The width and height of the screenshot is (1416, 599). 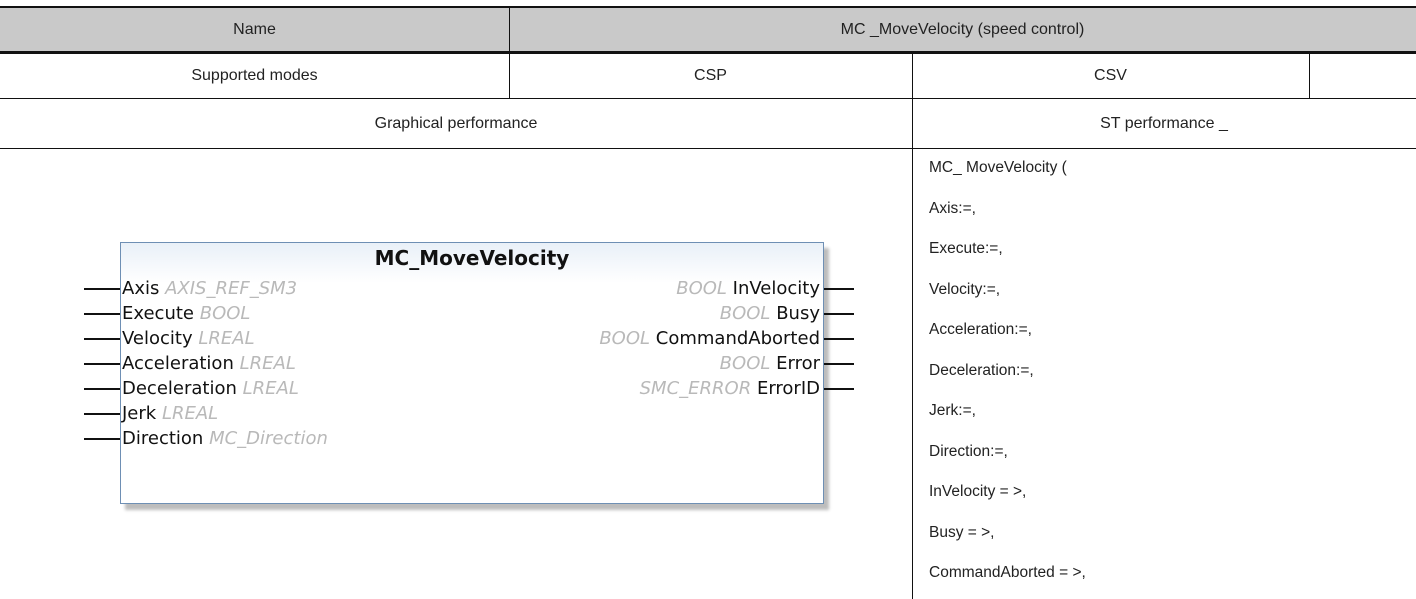 I want to click on input-pin-axis: Axis AXIS_REF_SM3, so click(x=209, y=288).